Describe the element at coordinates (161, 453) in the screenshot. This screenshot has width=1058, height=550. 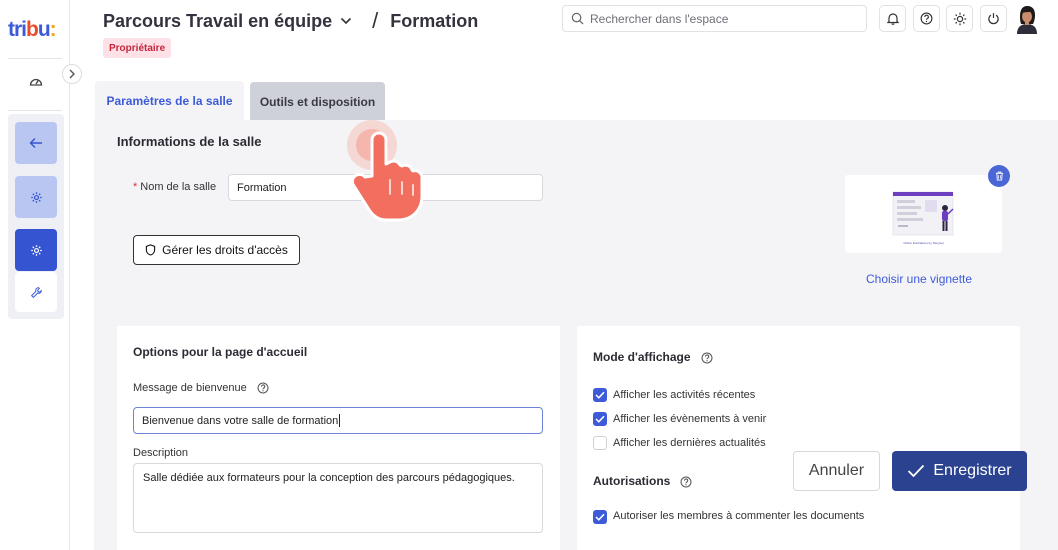
I see `description-label: Description` at that location.